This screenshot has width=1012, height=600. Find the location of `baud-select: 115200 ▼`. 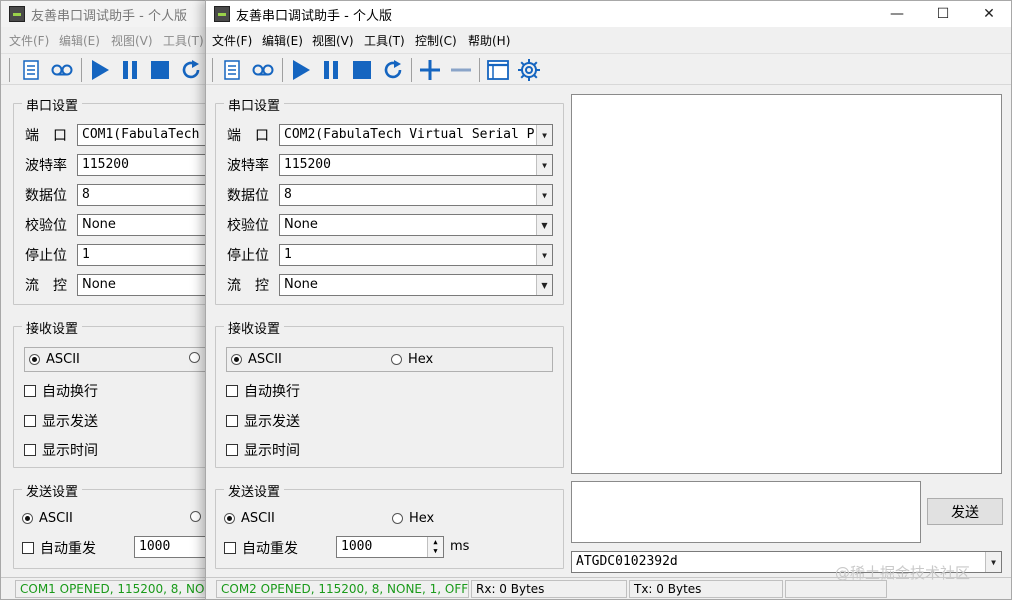

baud-select: 115200 ▼ is located at coordinates (416, 165).